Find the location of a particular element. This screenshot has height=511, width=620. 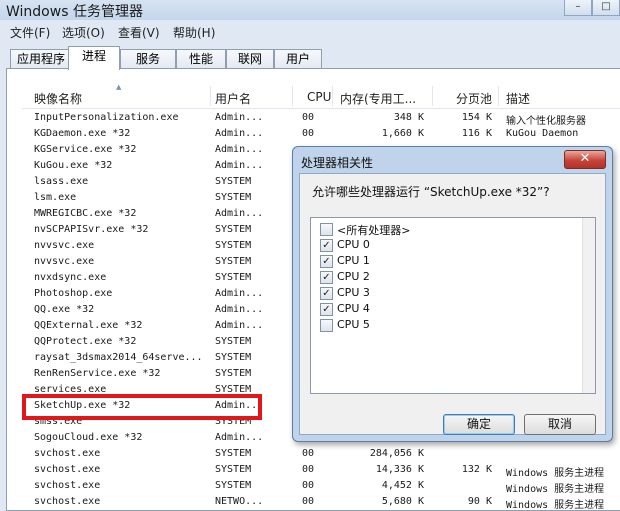

process-memory: 14,336 K is located at coordinates (399, 469).